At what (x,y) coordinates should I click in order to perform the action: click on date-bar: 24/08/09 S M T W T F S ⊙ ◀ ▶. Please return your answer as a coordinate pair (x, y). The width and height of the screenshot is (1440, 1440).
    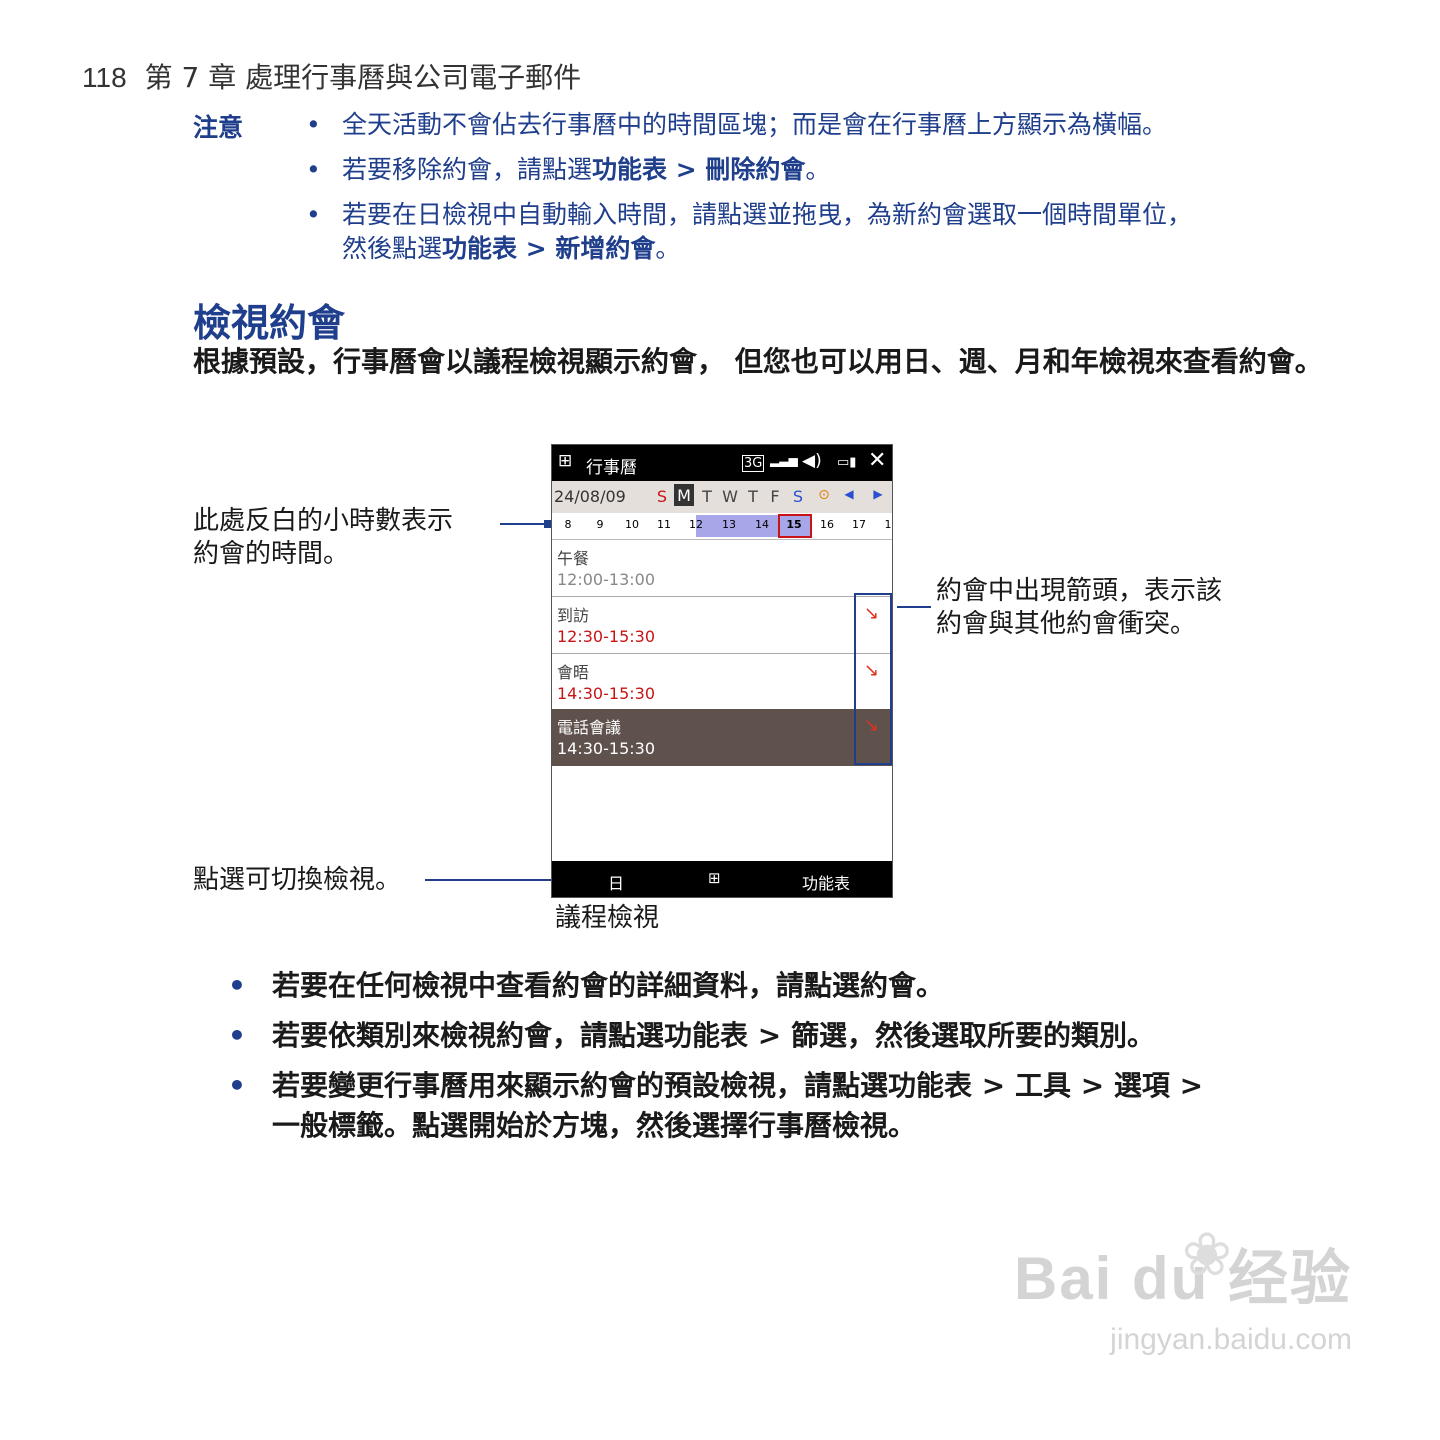
    Looking at the image, I should click on (722, 497).